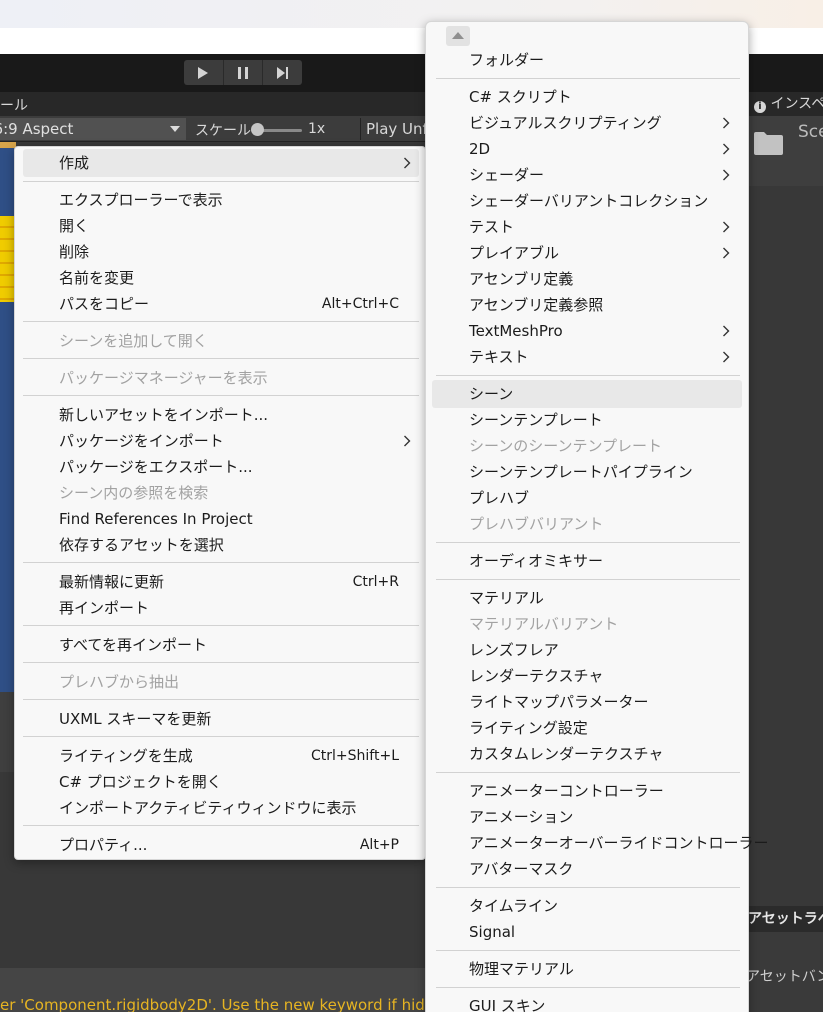 This screenshot has height=1012, width=823. I want to click on menu-item: テキスト, so click(499, 357).